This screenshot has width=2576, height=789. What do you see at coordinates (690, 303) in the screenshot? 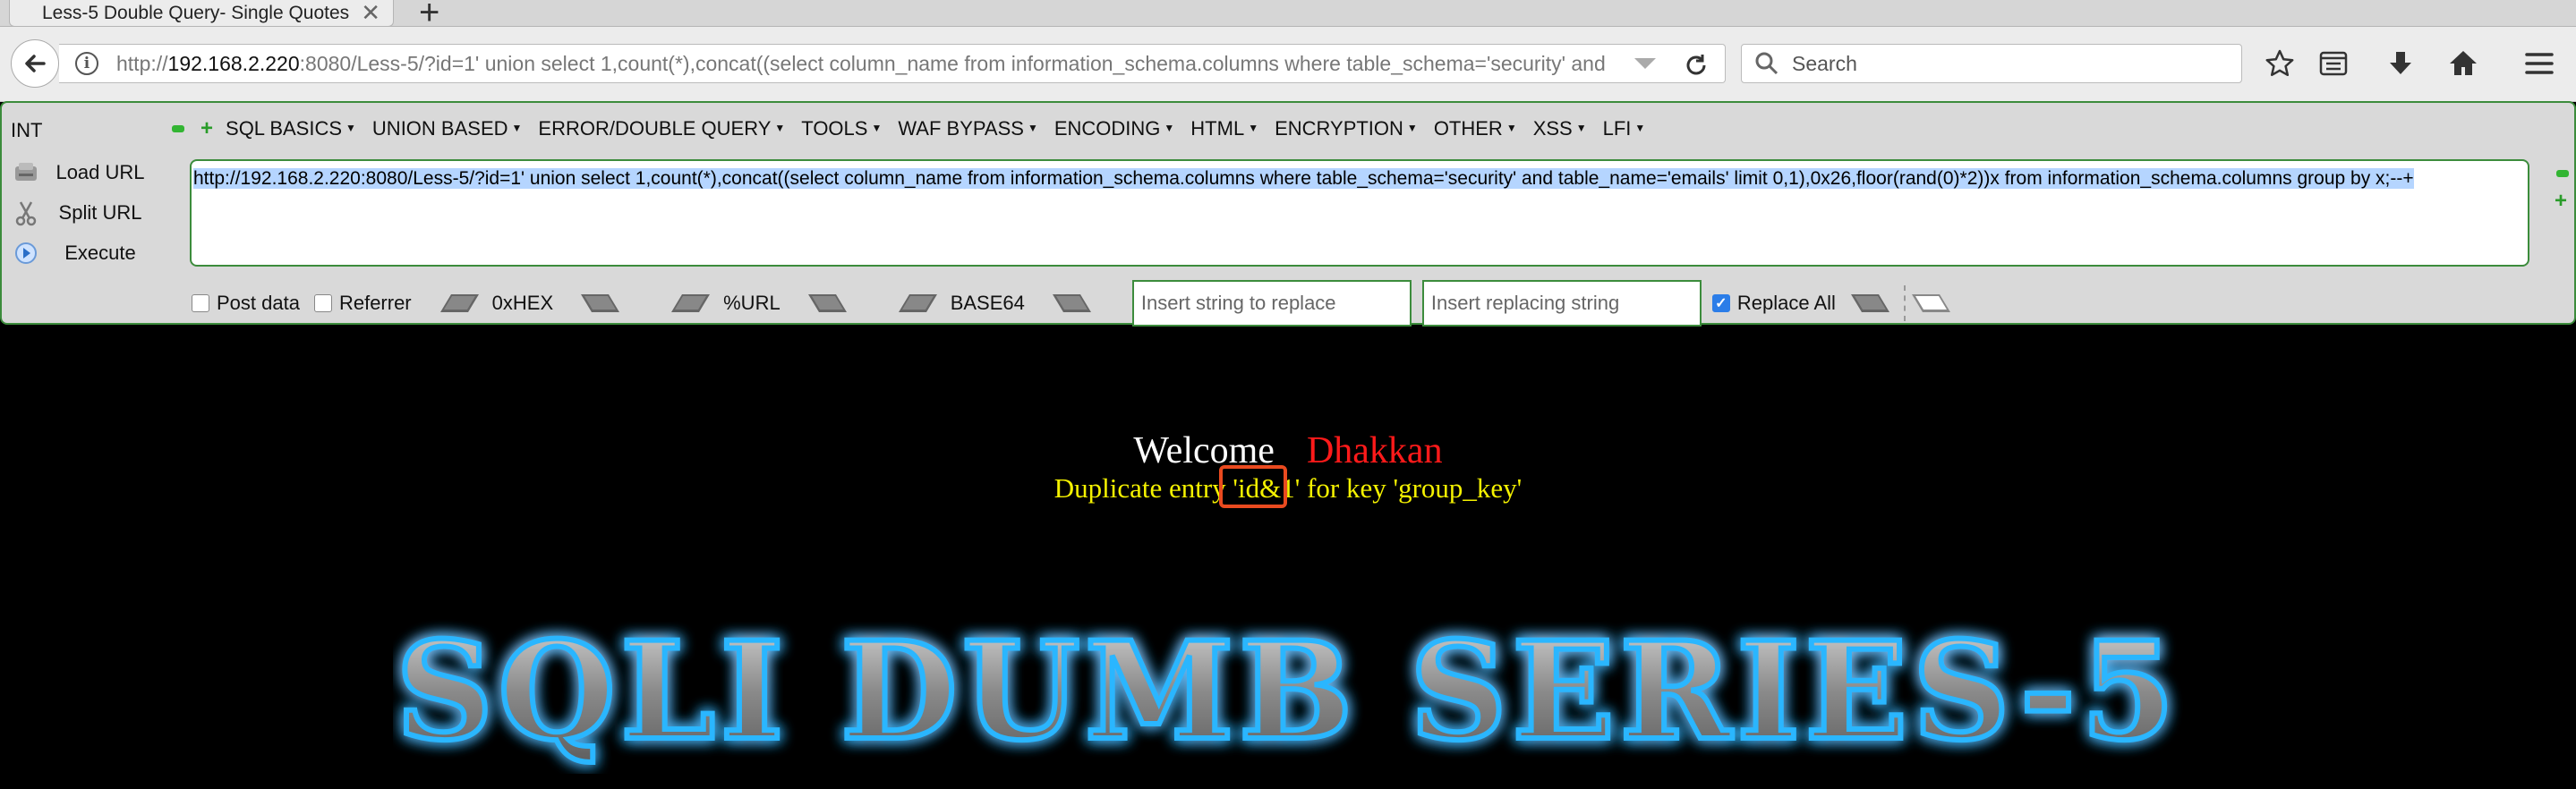
I see `url-decode-arrow-icon` at bounding box center [690, 303].